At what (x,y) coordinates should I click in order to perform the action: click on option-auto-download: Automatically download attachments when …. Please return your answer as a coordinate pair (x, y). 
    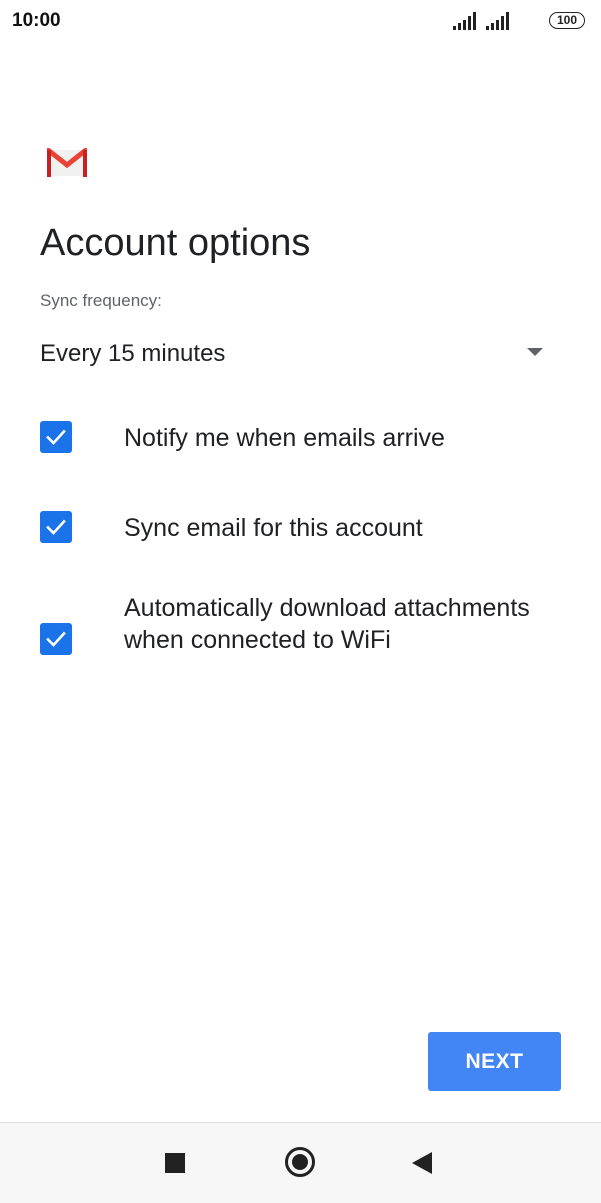
    Looking at the image, I should click on (300, 642).